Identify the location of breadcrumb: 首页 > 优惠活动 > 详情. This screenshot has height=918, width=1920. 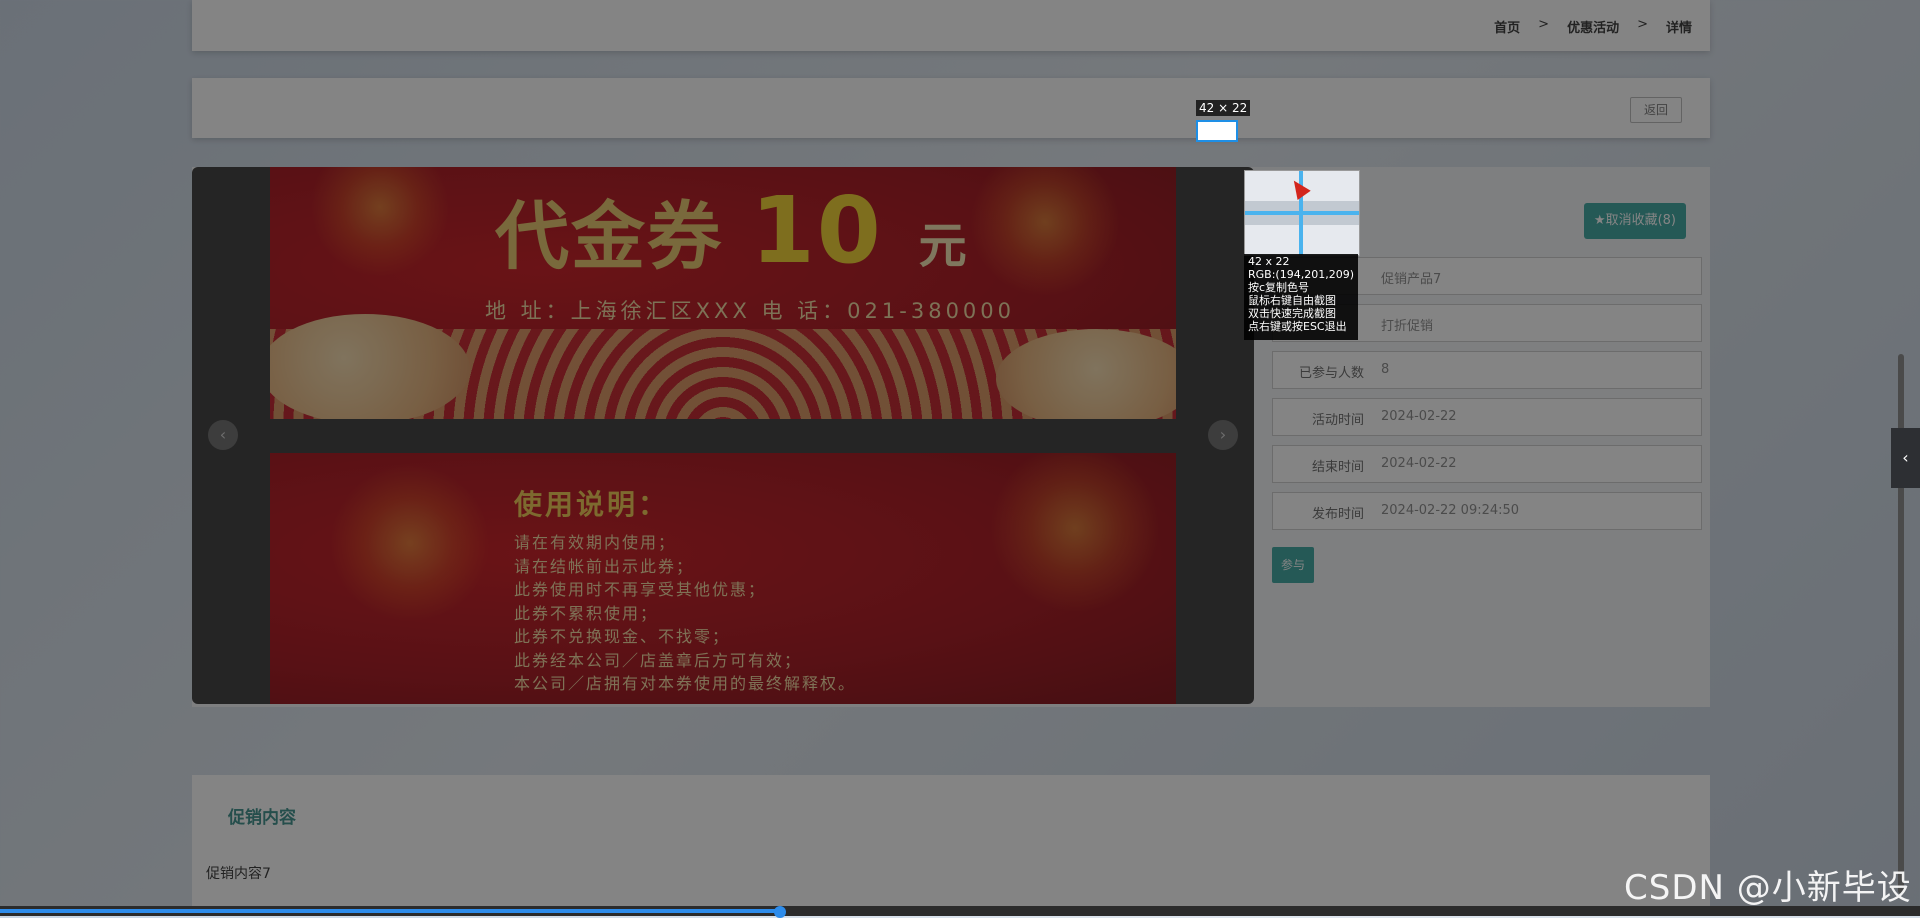
(1593, 26).